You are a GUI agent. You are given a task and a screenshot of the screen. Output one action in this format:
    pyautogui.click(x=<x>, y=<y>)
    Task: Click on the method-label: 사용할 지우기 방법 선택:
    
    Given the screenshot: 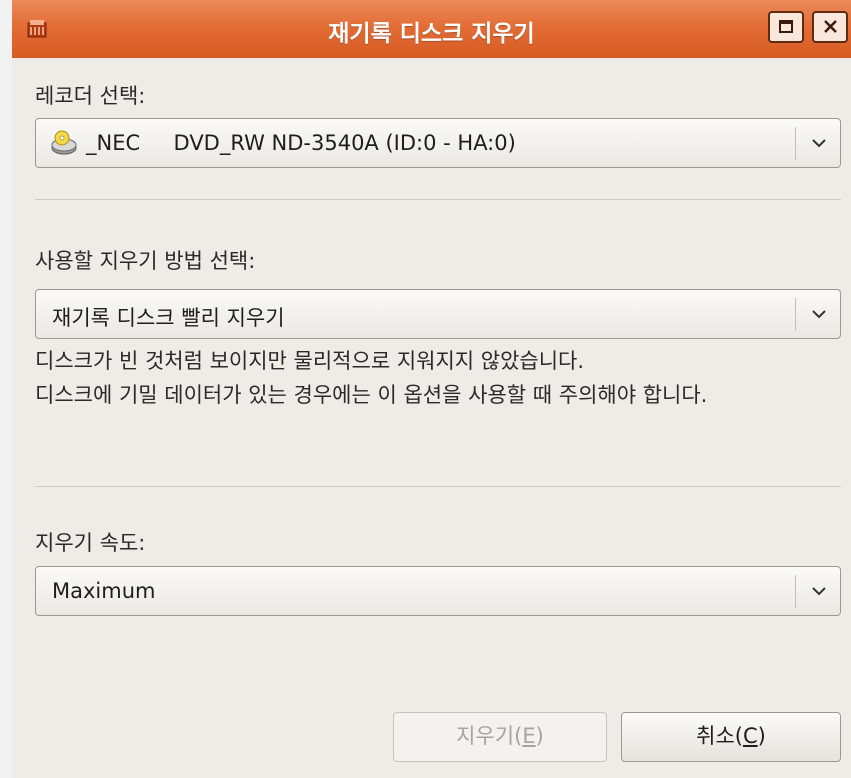 What is the action you would take?
    pyautogui.click(x=145, y=261)
    